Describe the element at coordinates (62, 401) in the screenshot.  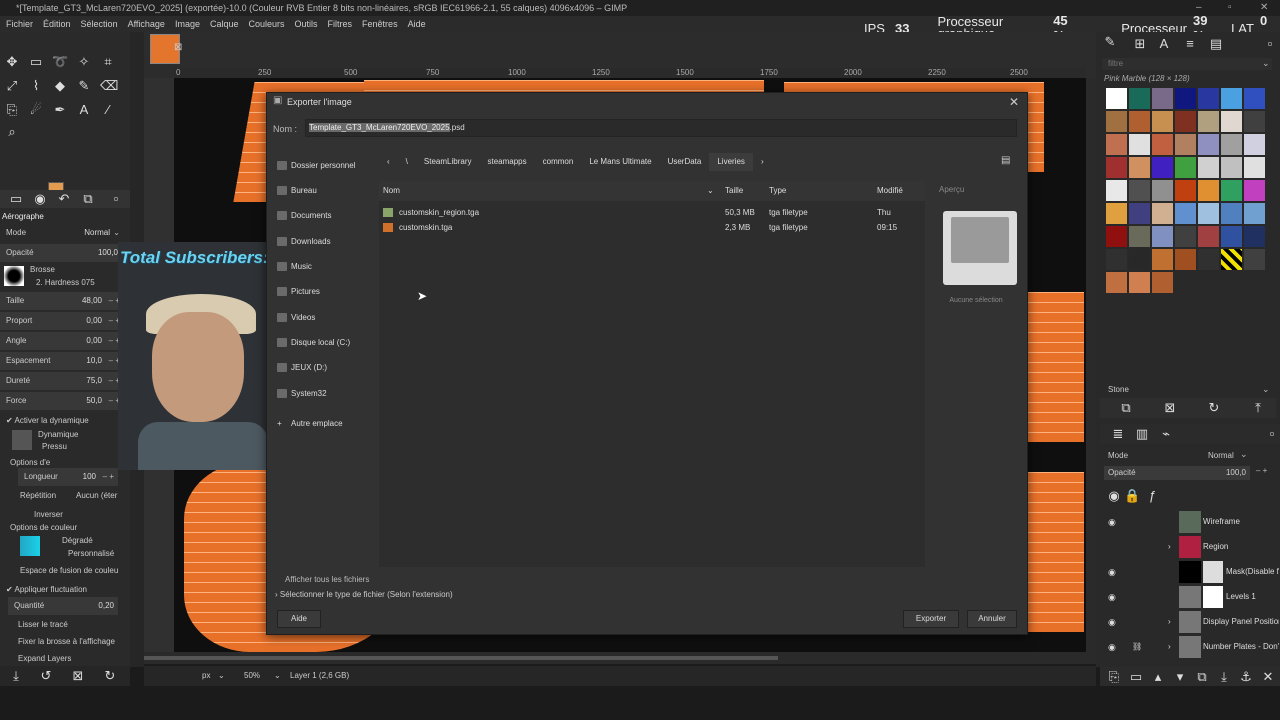
I see `force-slider: Force 50,0– +` at that location.